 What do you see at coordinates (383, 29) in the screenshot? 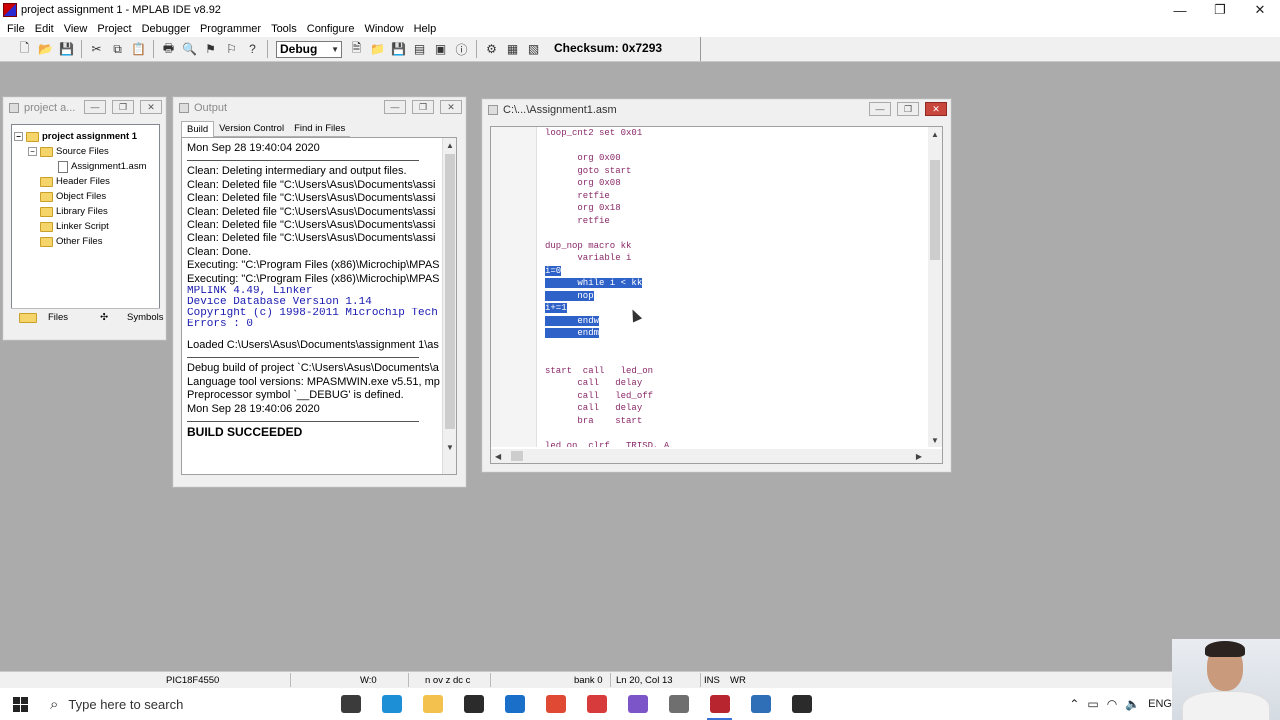
I see `menu-window: Window` at bounding box center [383, 29].